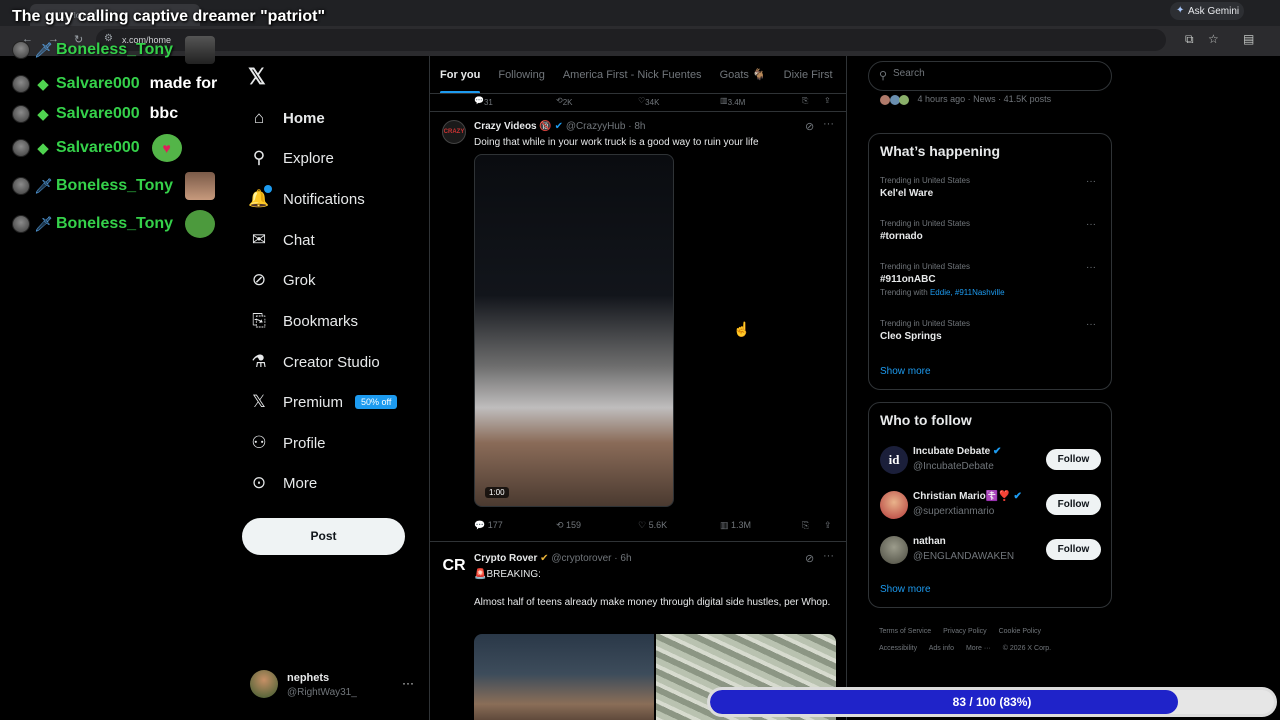  What do you see at coordinates (323, 402) in the screenshot?
I see `nav-item-premium: 𝕏 Premium 50% off` at bounding box center [323, 402].